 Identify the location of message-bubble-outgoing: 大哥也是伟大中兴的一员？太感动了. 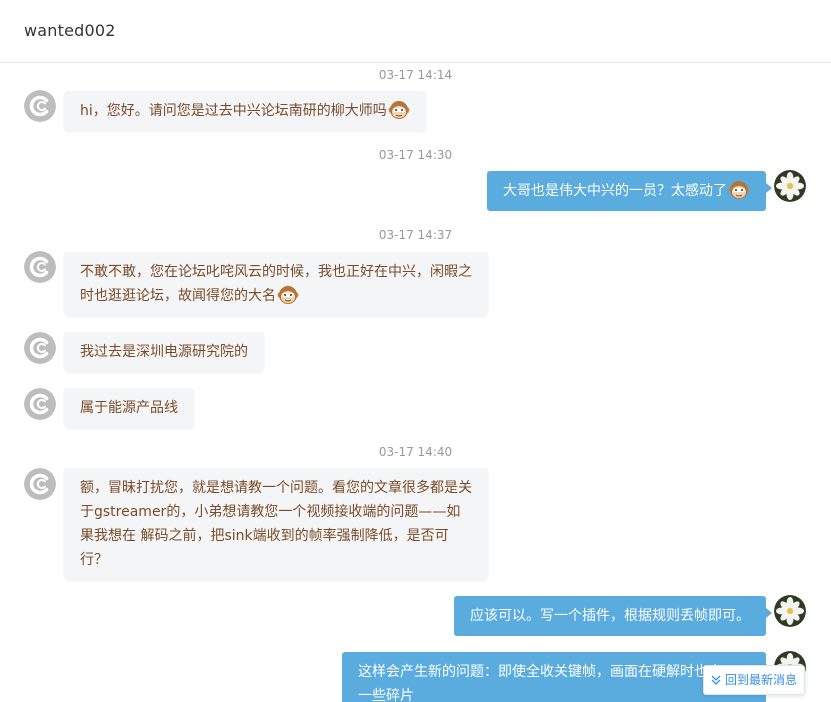
(629, 191).